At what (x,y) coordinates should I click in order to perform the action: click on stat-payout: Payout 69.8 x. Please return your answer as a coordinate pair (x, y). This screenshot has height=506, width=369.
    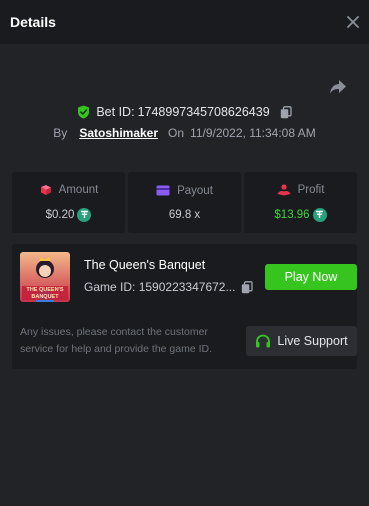
    Looking at the image, I should click on (184, 202).